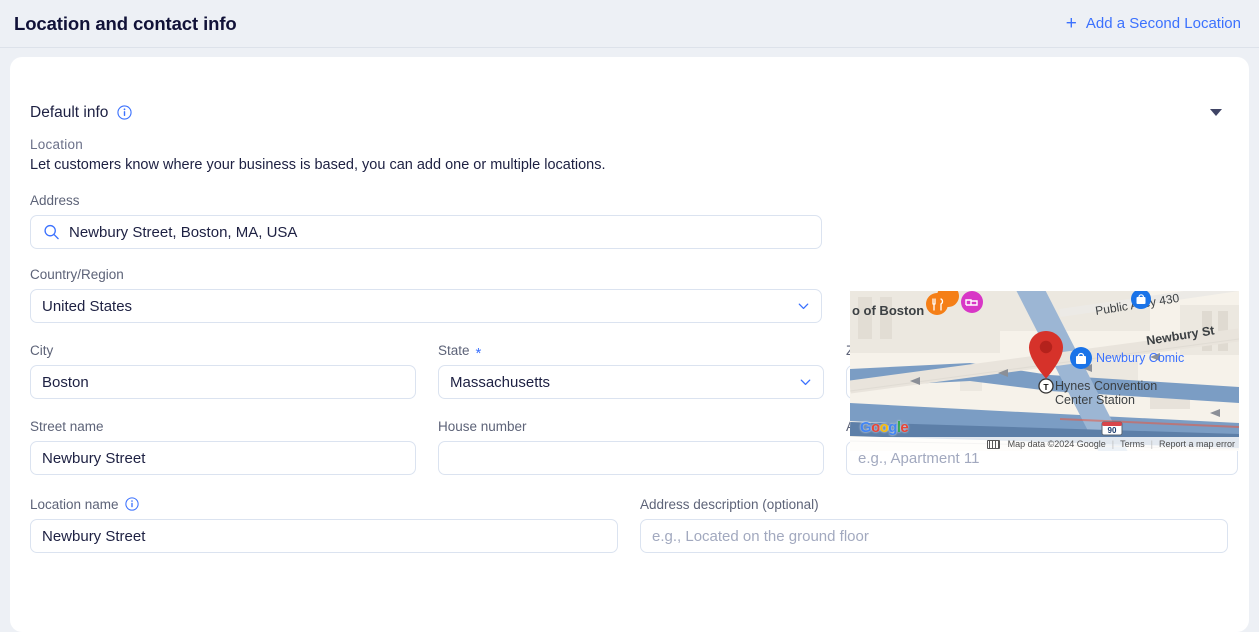  What do you see at coordinates (57, 144) in the screenshot?
I see `section-label-location: Location` at bounding box center [57, 144].